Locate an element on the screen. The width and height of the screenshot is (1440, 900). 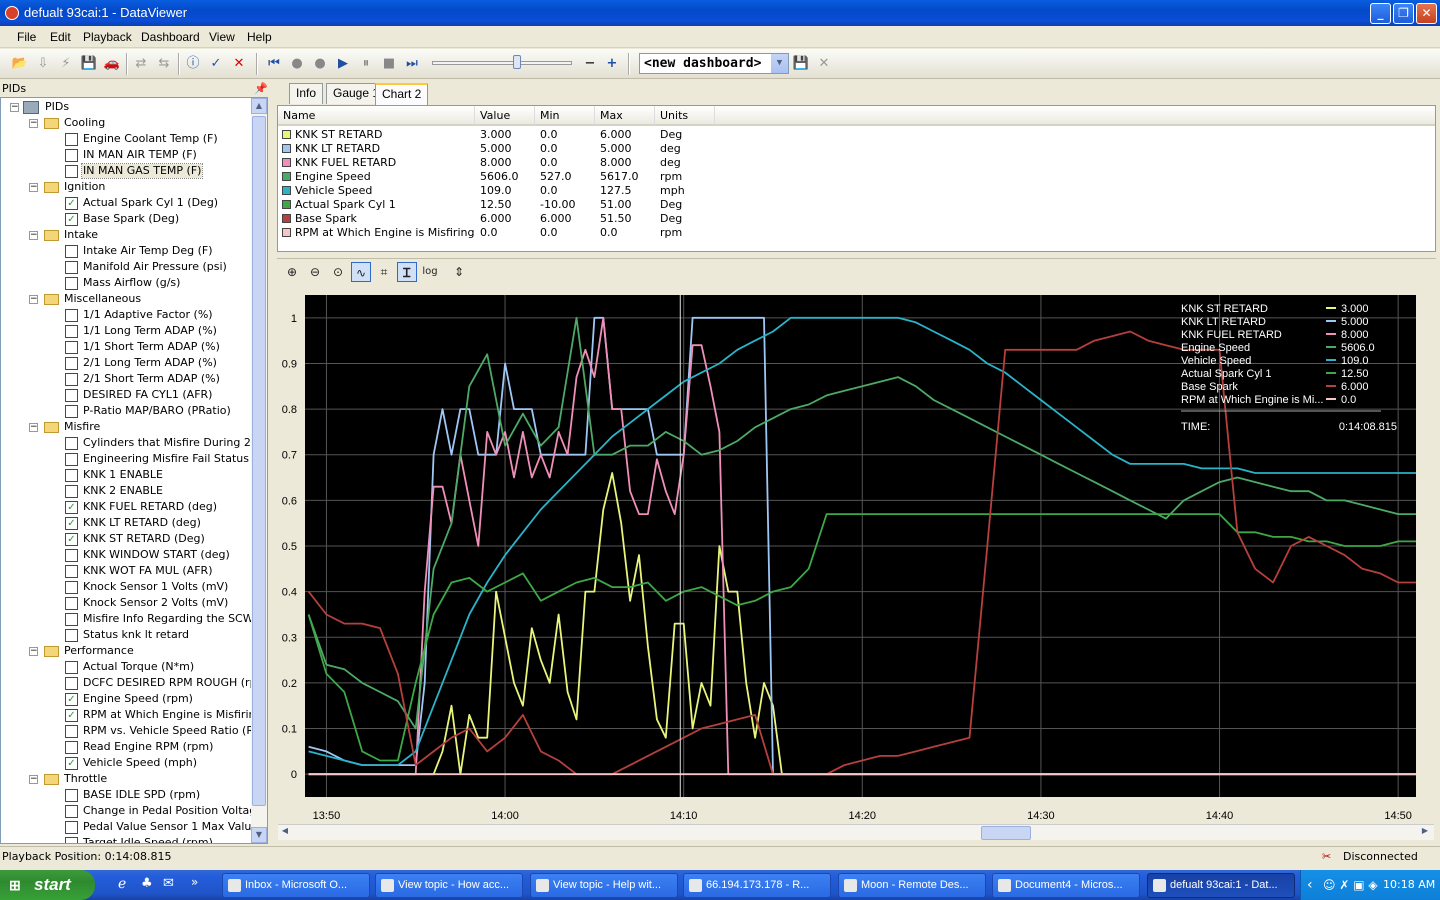
pid-item: KNK ST RETARD (Deg) is located at coordinates (144, 539).